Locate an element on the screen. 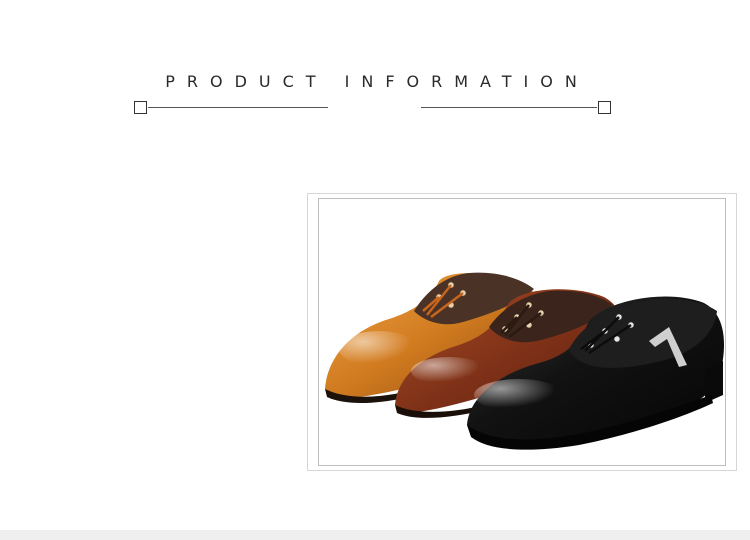 Image resolution: width=750 pixels, height=540 pixels. bottom-band is located at coordinates (375, 535).